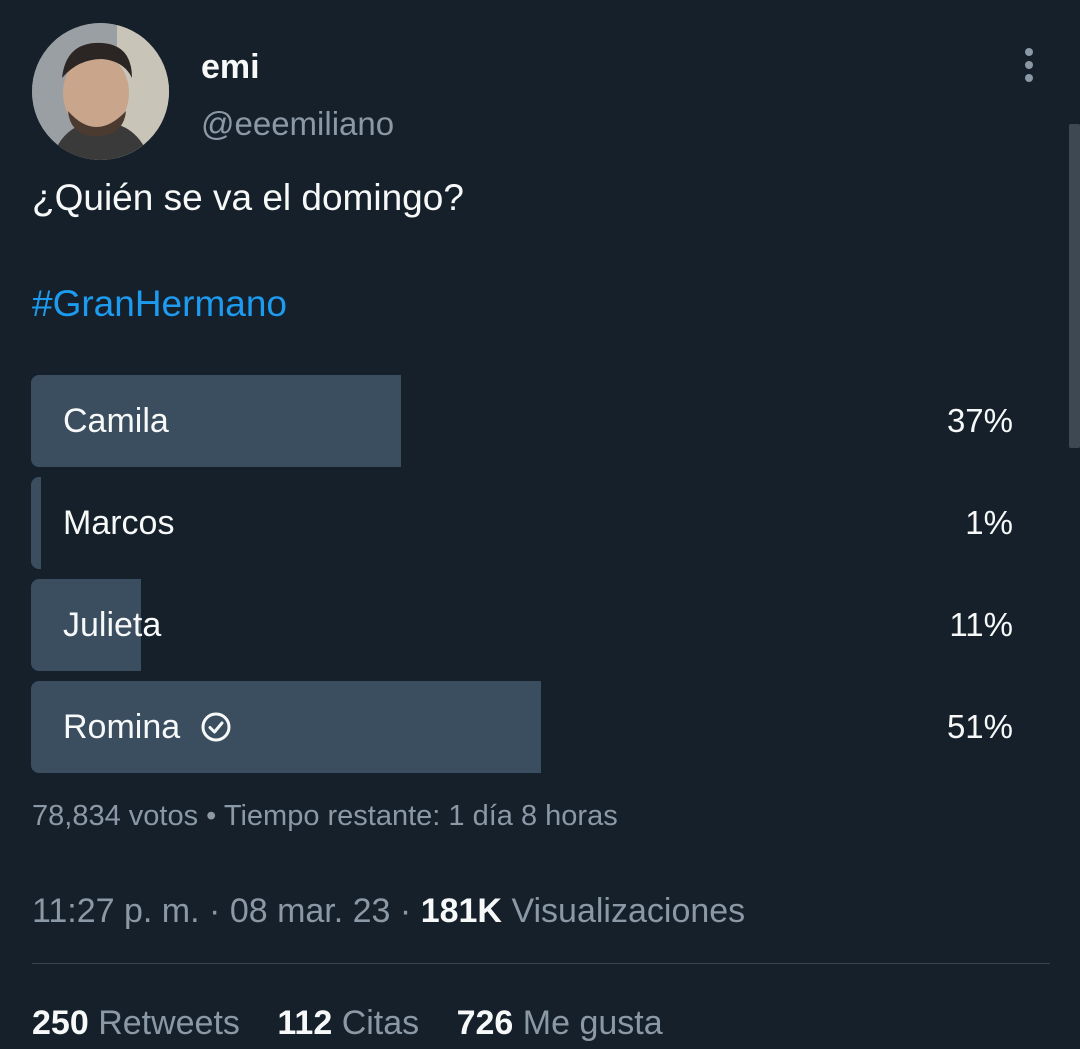 This screenshot has height=1049, width=1080. Describe the element at coordinates (541, 963) in the screenshot. I see `divider` at that location.